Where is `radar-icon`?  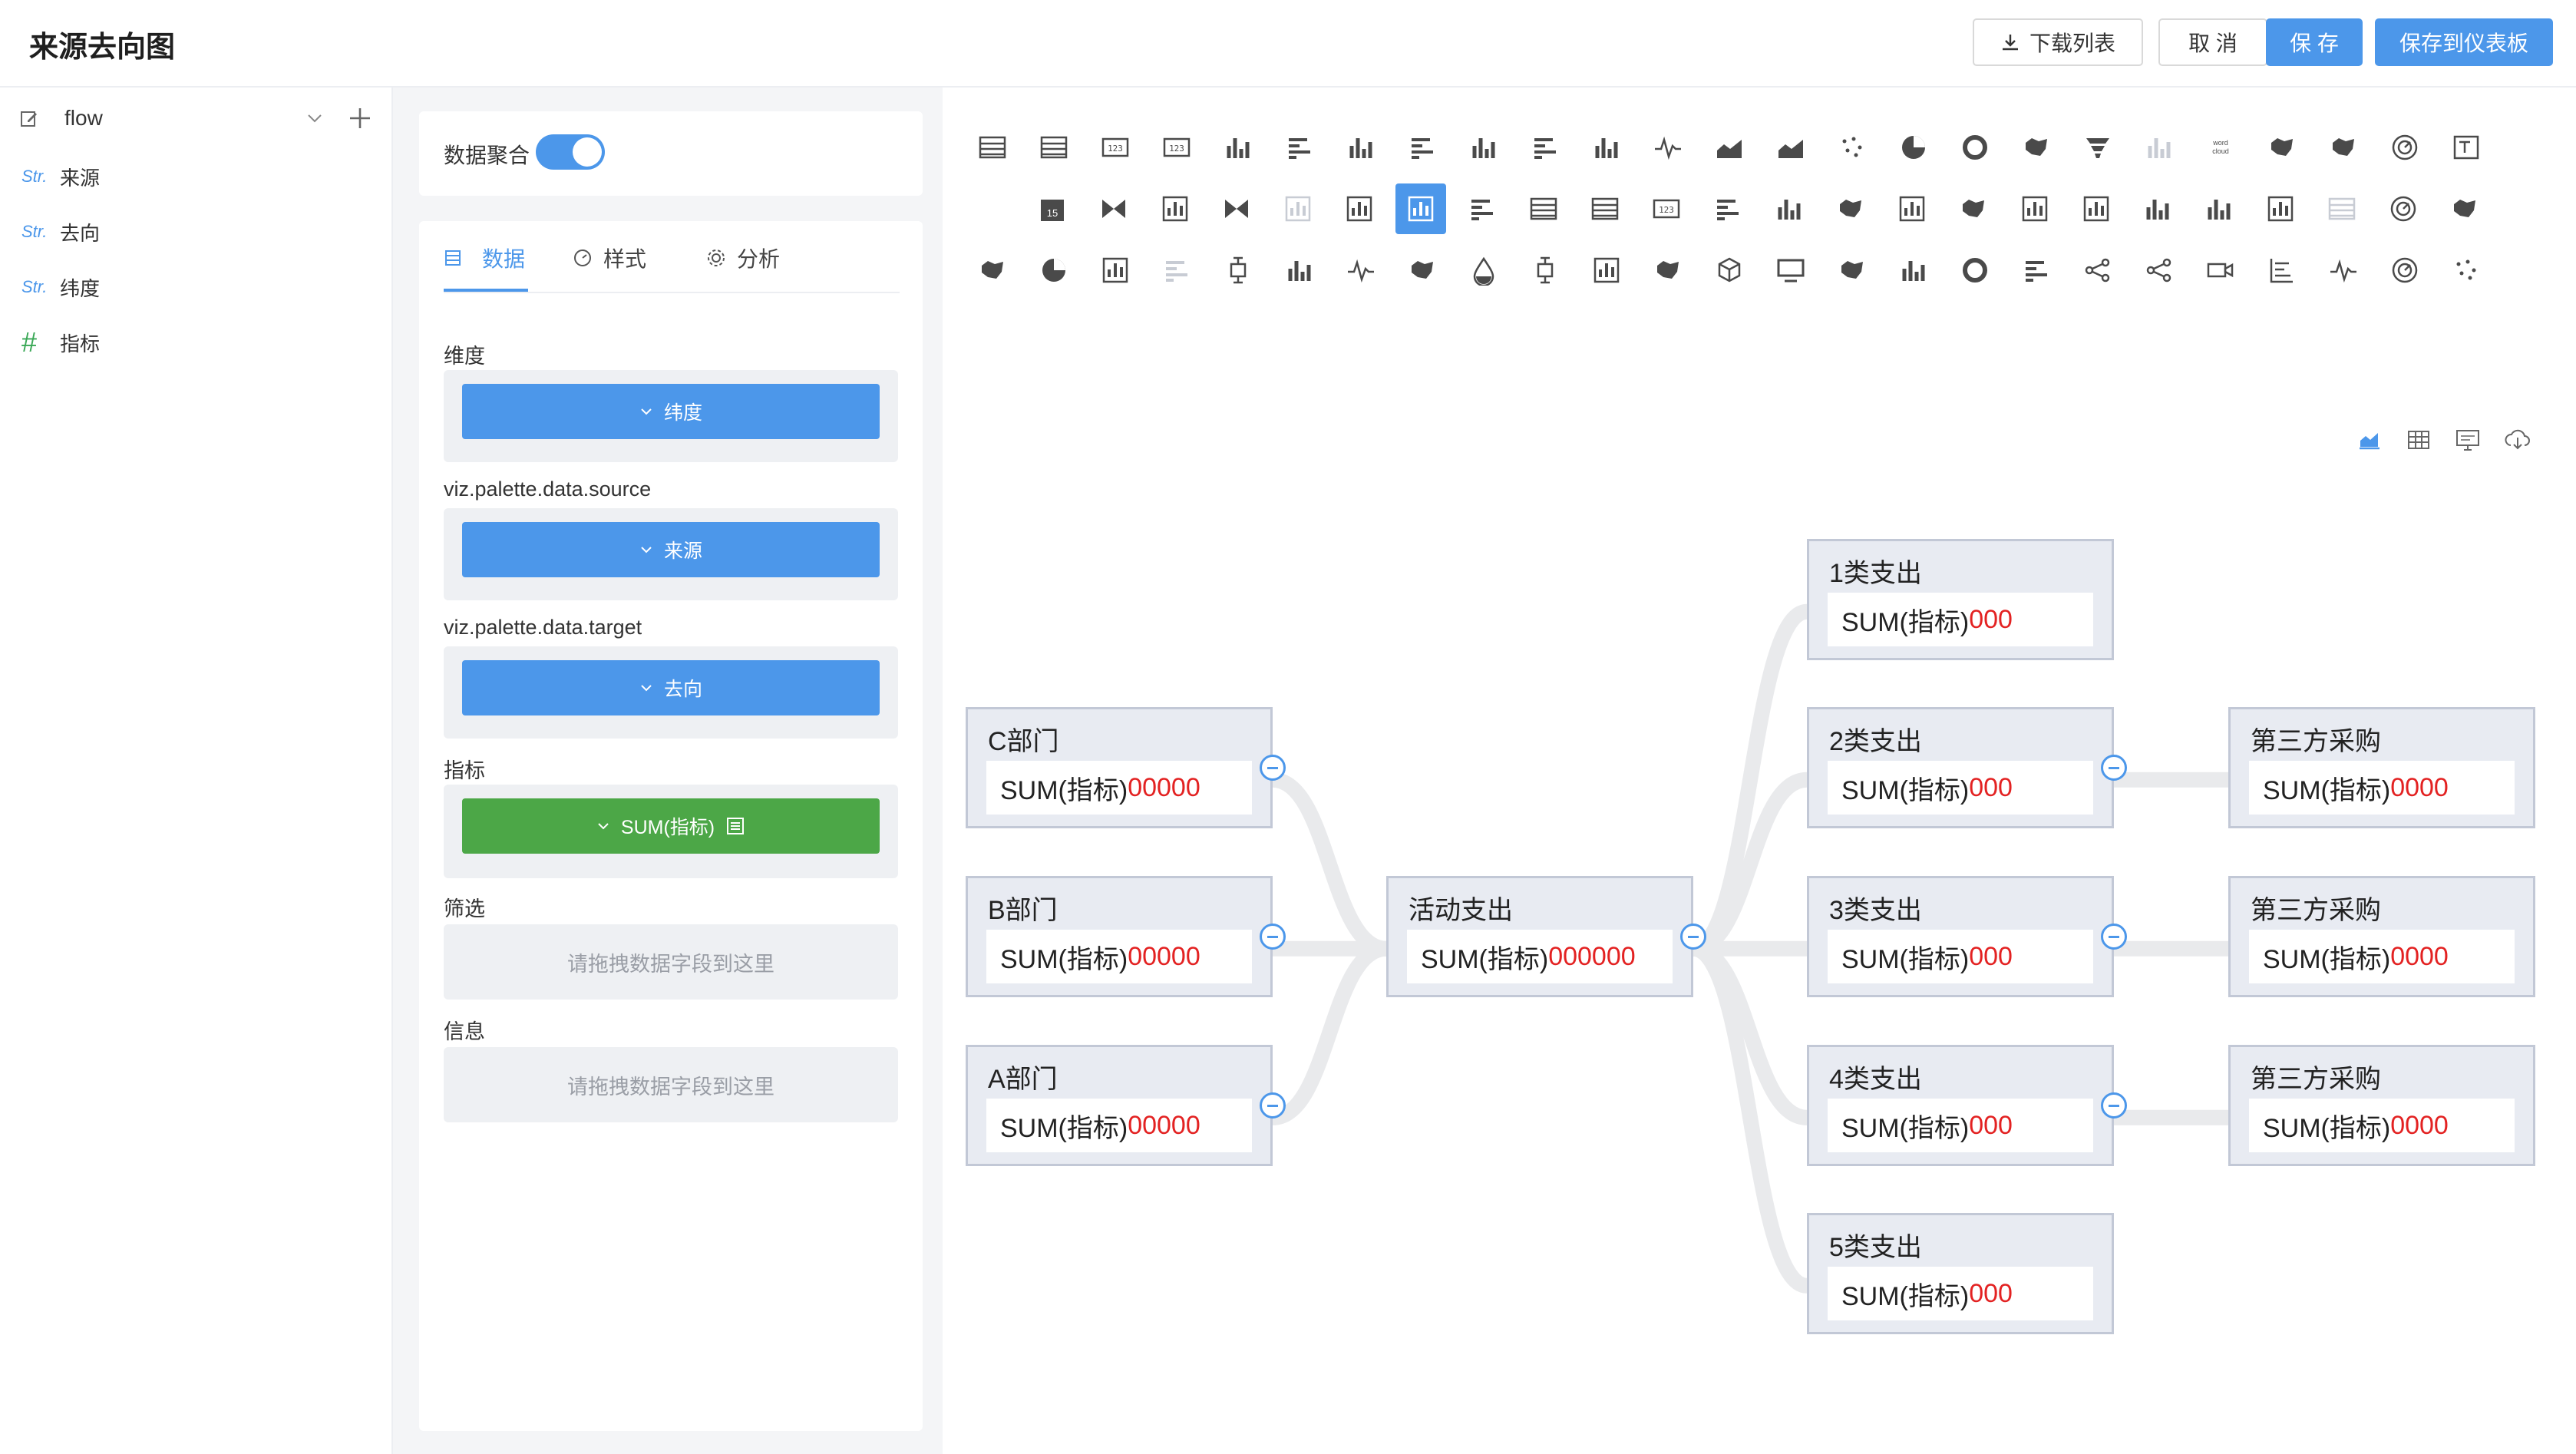
radar-icon is located at coordinates (2403, 209).